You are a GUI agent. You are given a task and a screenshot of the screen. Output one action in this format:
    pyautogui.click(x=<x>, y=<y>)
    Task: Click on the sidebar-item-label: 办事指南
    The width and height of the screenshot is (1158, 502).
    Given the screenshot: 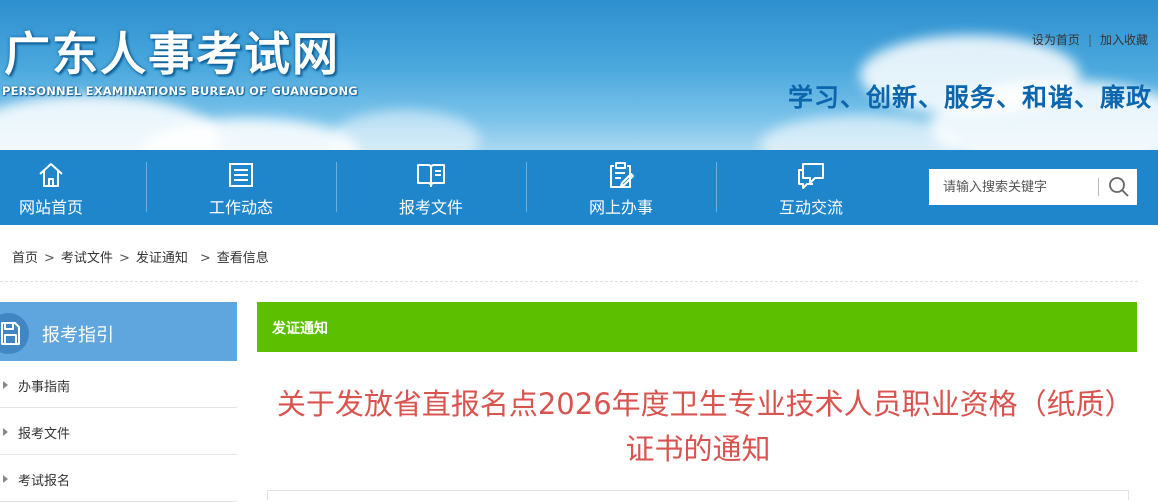 What is the action you would take?
    pyautogui.click(x=44, y=387)
    